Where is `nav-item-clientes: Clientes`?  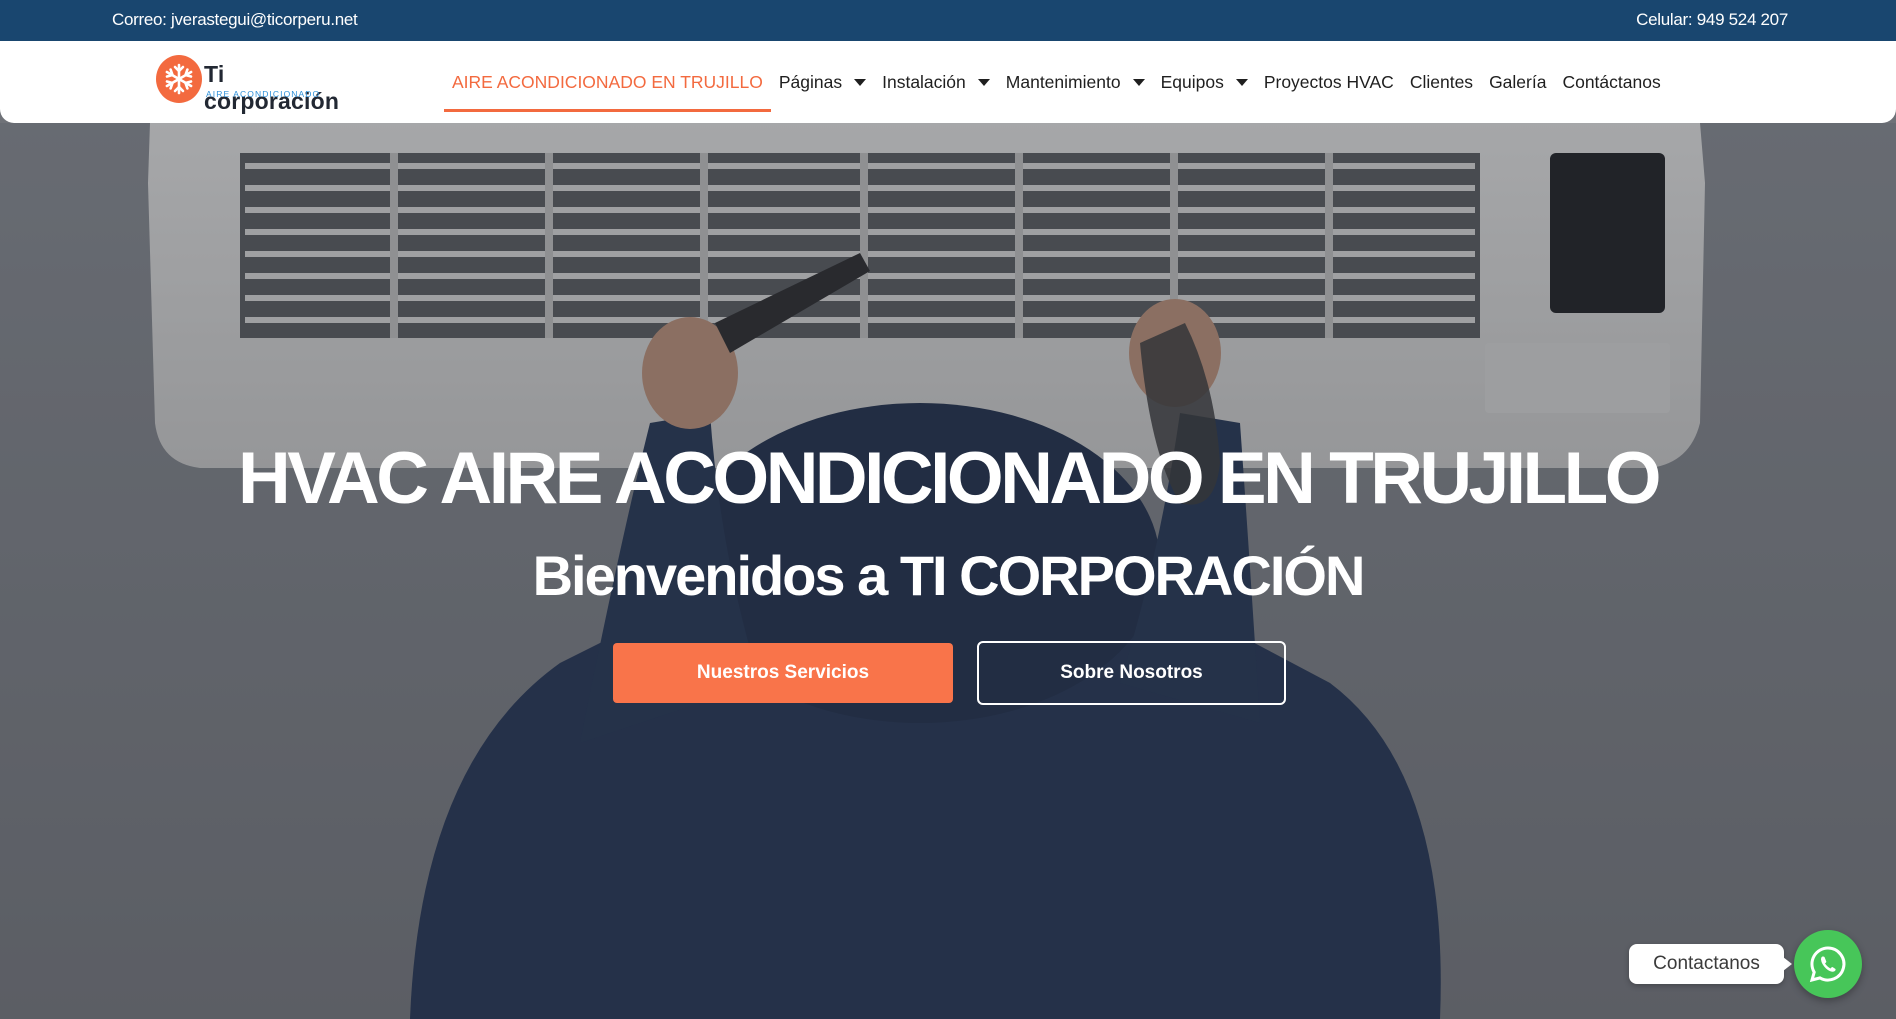
nav-item-clientes: Clientes is located at coordinates (1441, 82).